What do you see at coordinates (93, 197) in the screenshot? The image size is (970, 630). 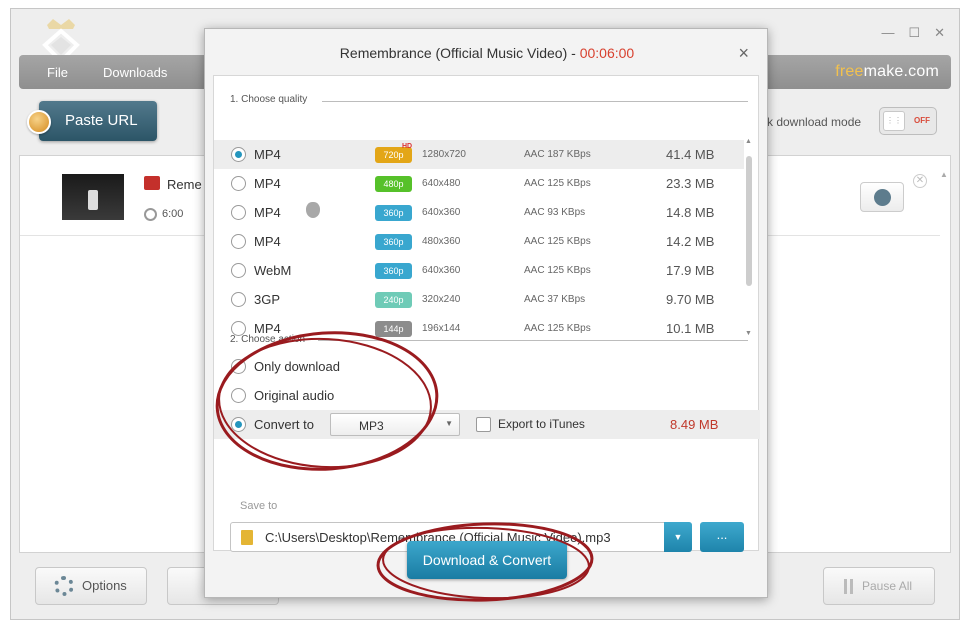 I see `video-thumbnail` at bounding box center [93, 197].